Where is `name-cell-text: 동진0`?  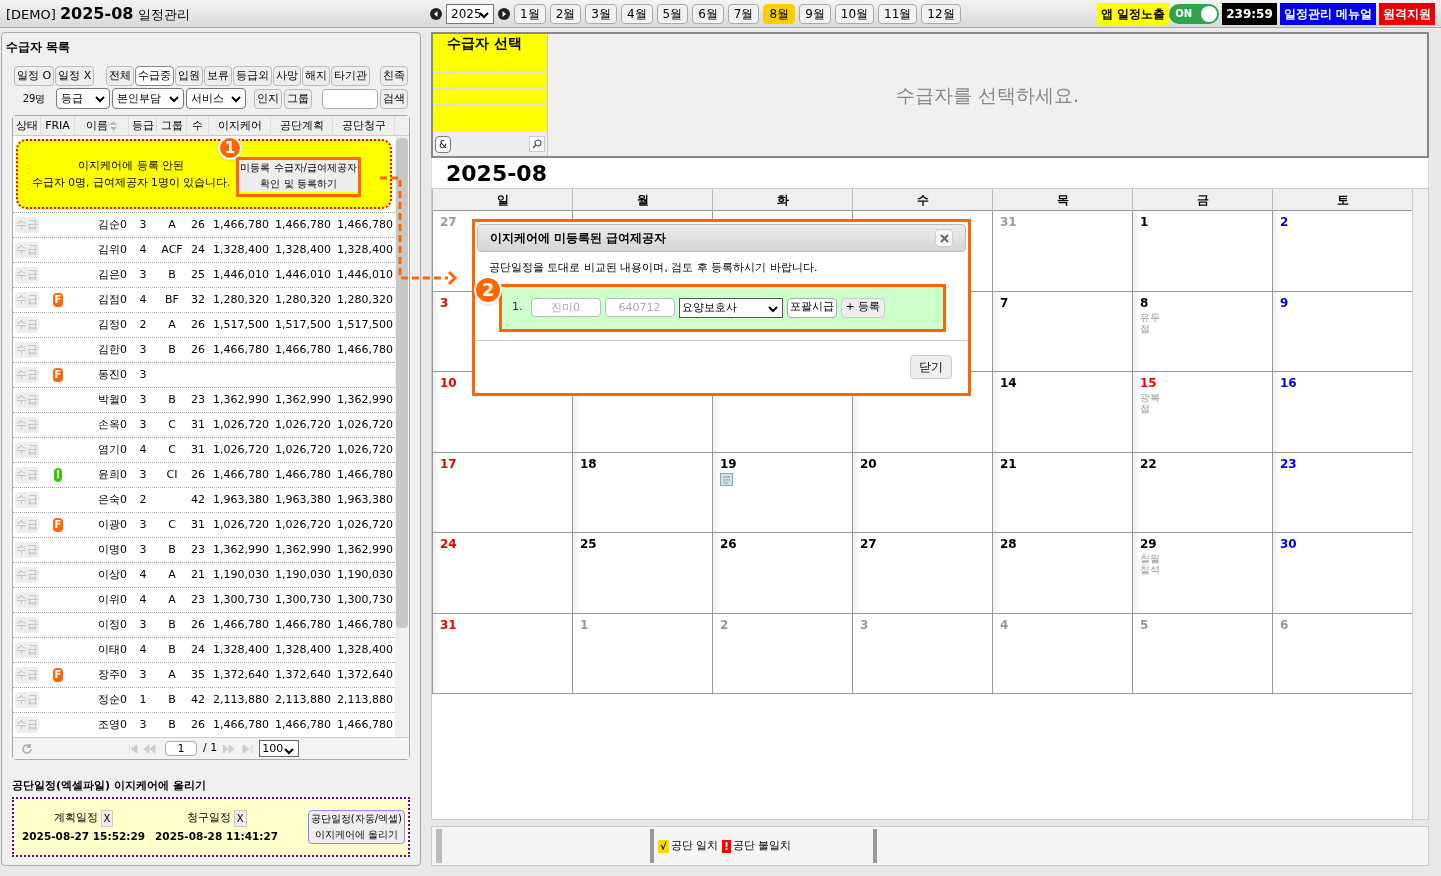
name-cell-text: 동진0 is located at coordinates (112, 374).